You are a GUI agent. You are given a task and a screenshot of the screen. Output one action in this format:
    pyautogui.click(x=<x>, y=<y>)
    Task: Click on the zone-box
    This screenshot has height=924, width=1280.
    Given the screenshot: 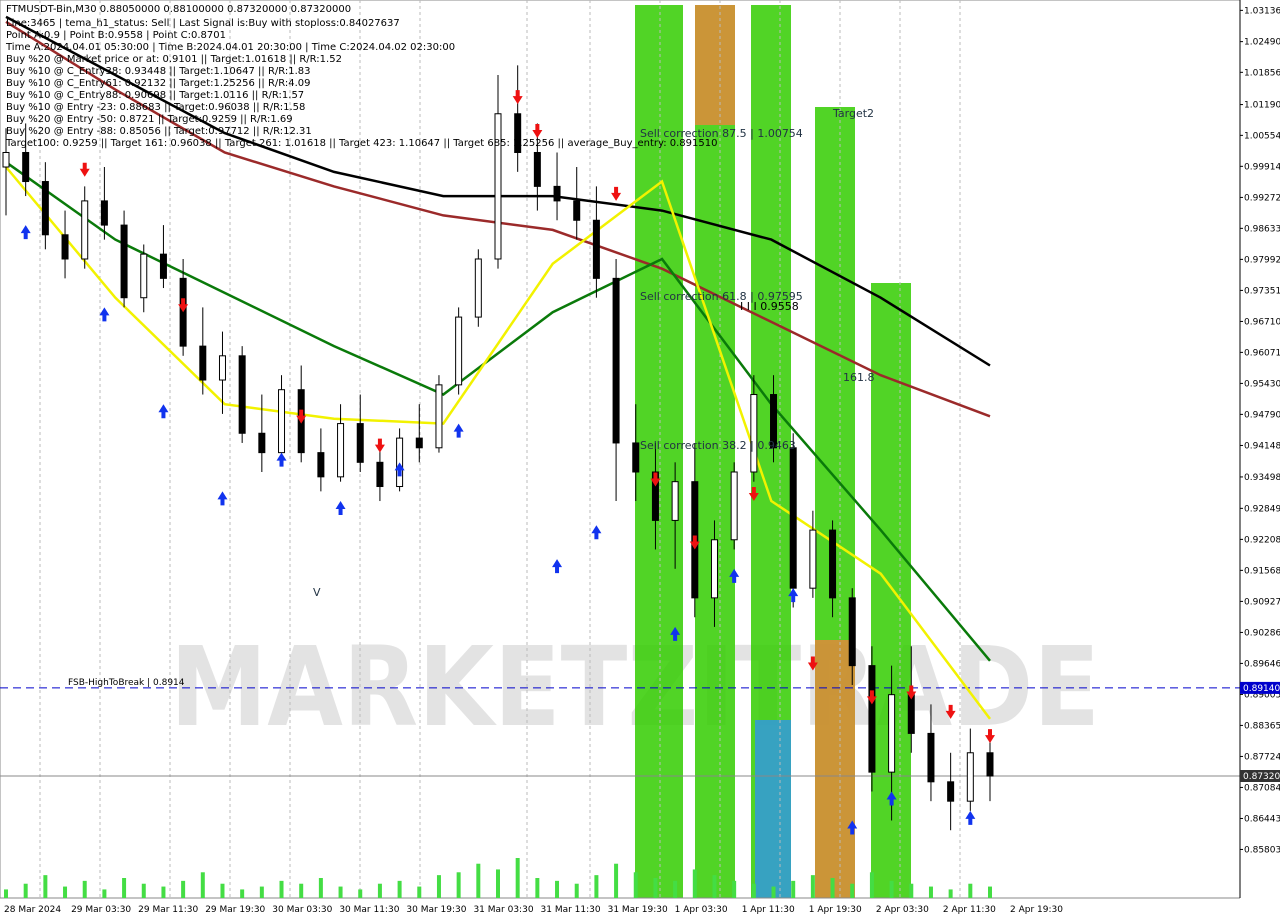 What is the action you would take?
    pyautogui.click(x=891, y=590)
    